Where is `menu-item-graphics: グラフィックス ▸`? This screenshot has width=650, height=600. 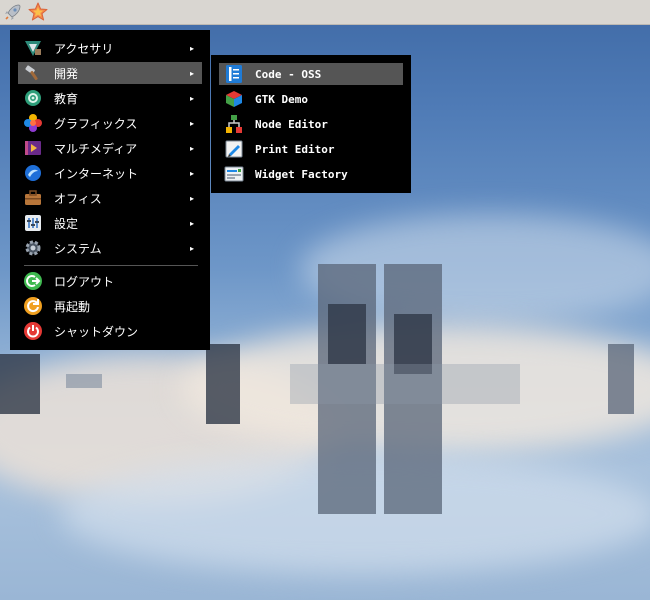 menu-item-graphics: グラフィックス ▸ is located at coordinates (110, 123).